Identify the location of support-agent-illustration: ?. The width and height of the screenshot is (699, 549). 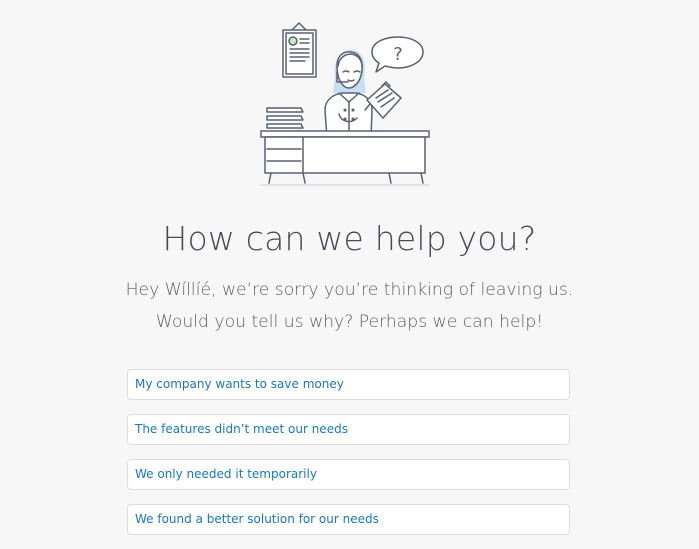
(345, 104).